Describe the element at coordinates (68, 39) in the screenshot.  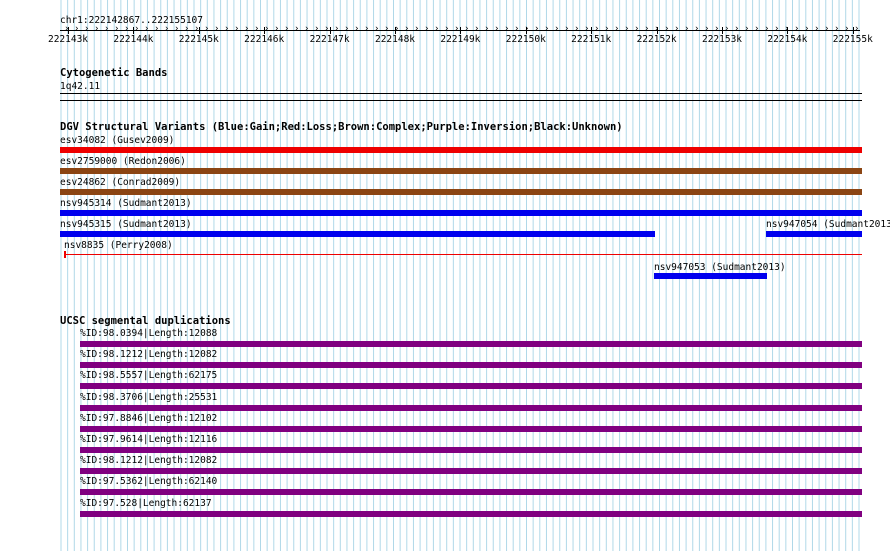
I see `ruler-tick-label: 222143k` at that location.